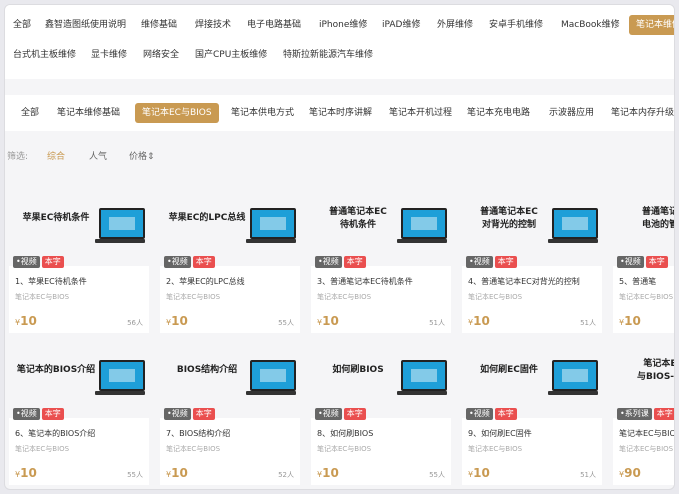 This screenshot has height=494, width=679. Describe the element at coordinates (159, 25) in the screenshot. I see `top-nav-item: 维修基础` at that location.